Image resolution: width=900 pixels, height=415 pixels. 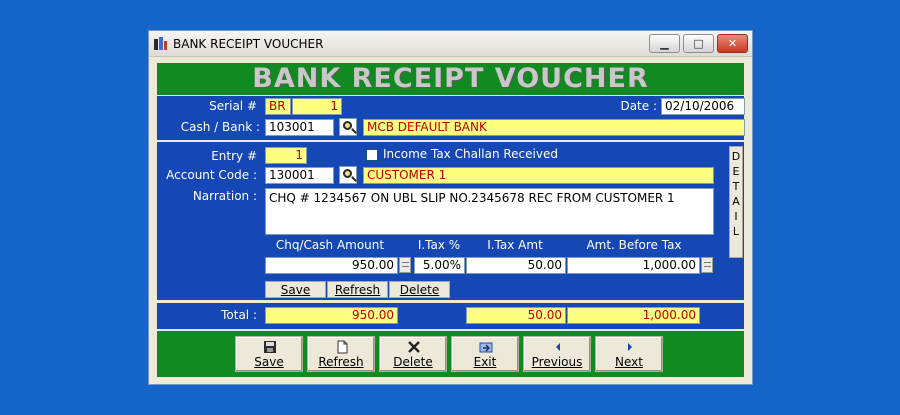 I want to click on next-button: Next, so click(x=629, y=354).